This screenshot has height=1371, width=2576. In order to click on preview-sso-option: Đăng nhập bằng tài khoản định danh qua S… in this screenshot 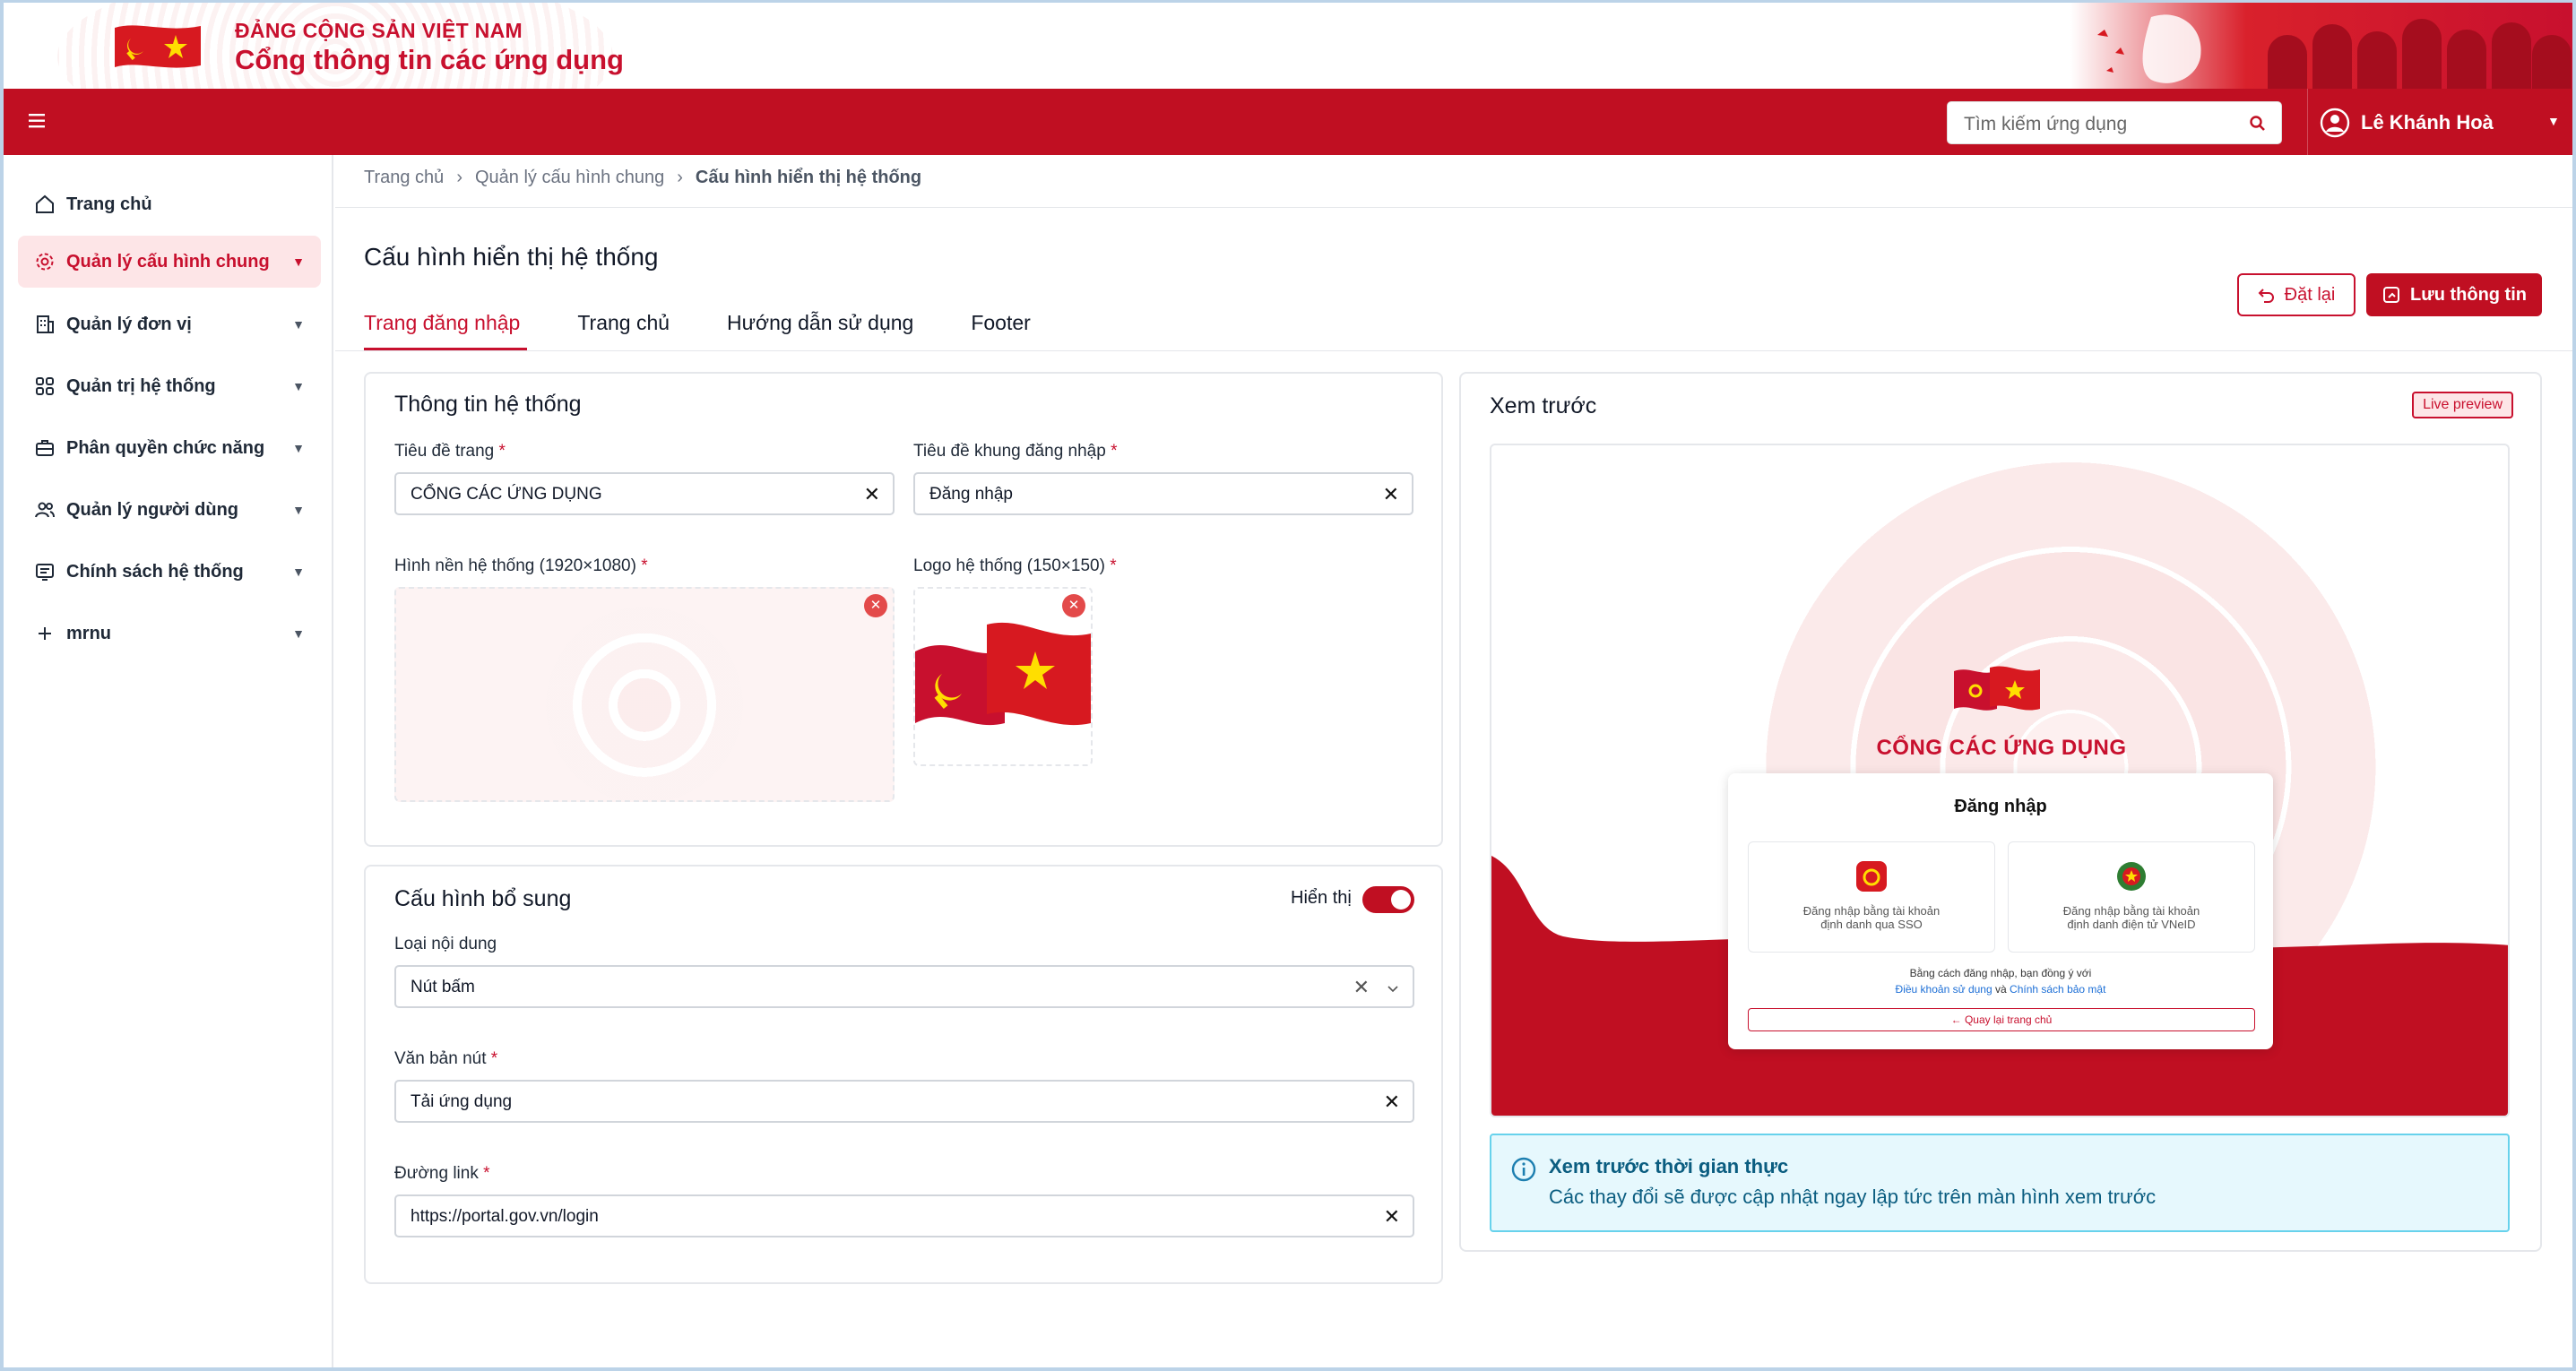, I will do `click(1871, 897)`.